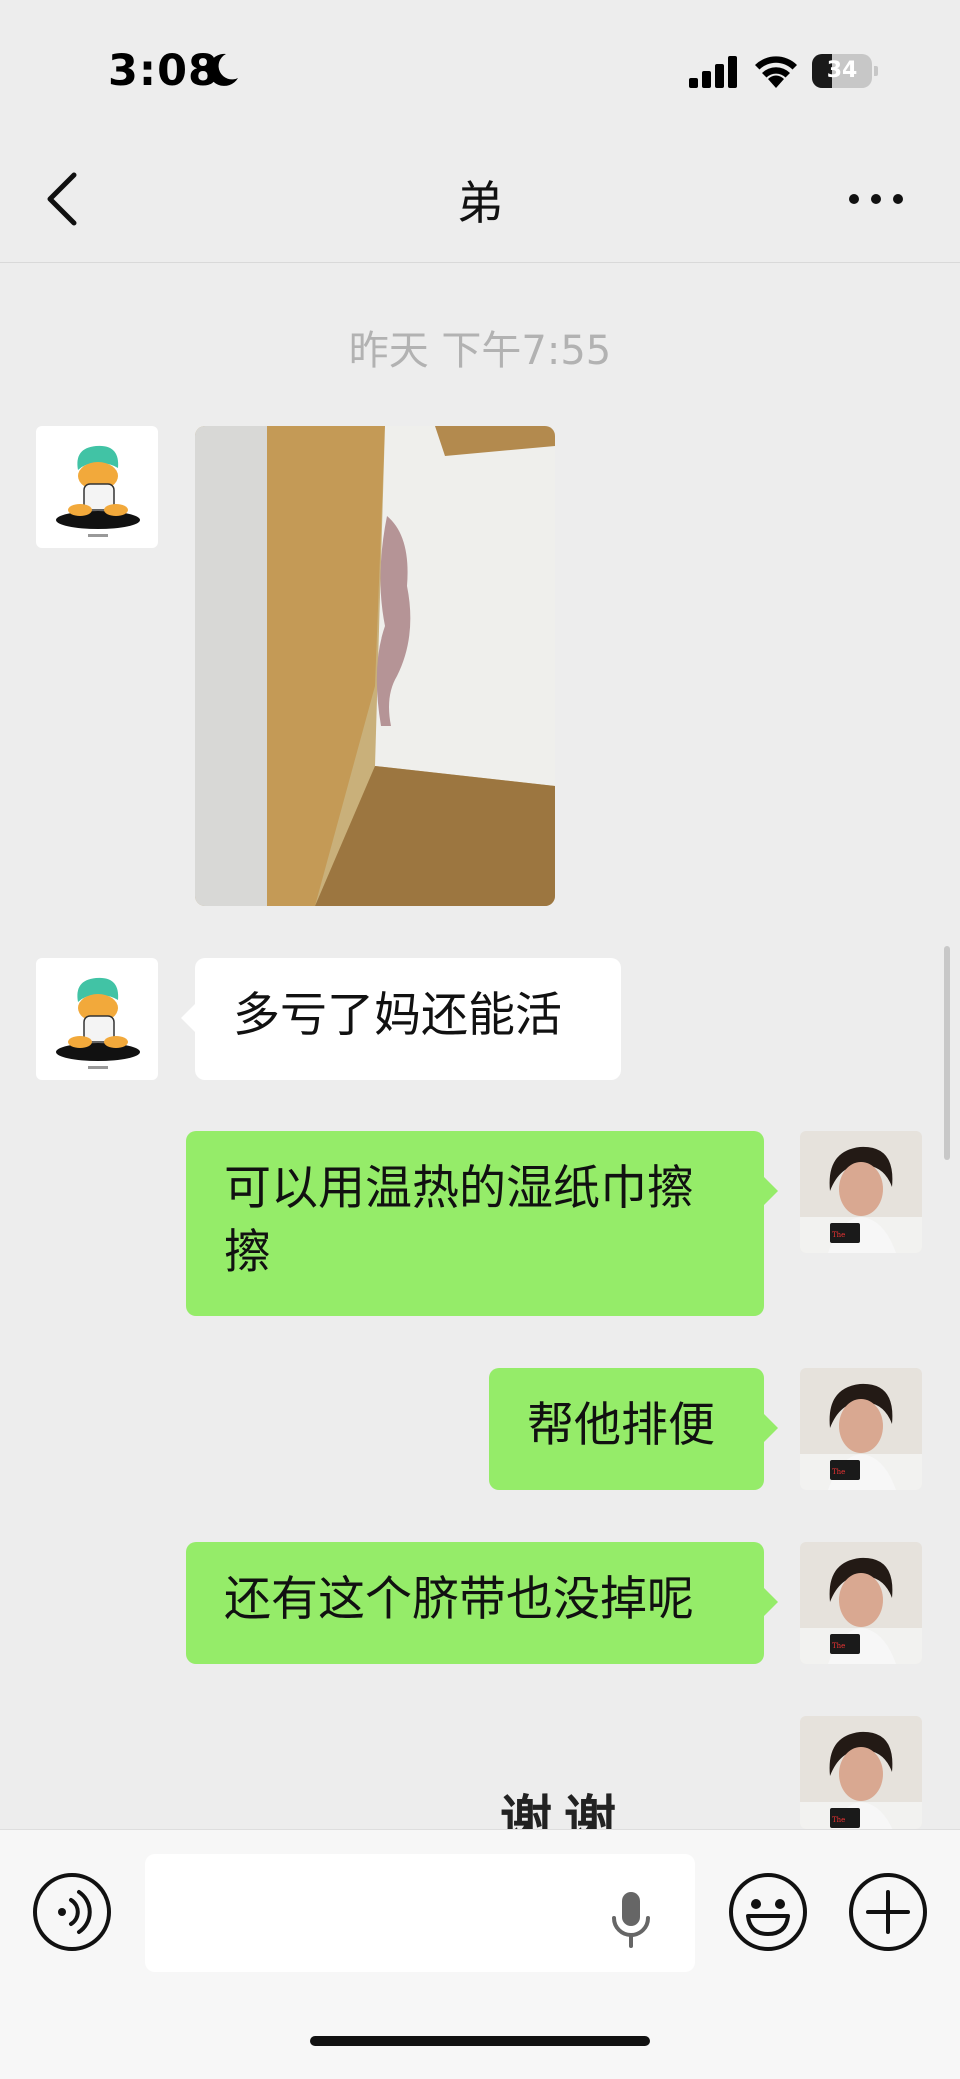  I want to click on battery-icon: 34, so click(845, 71).